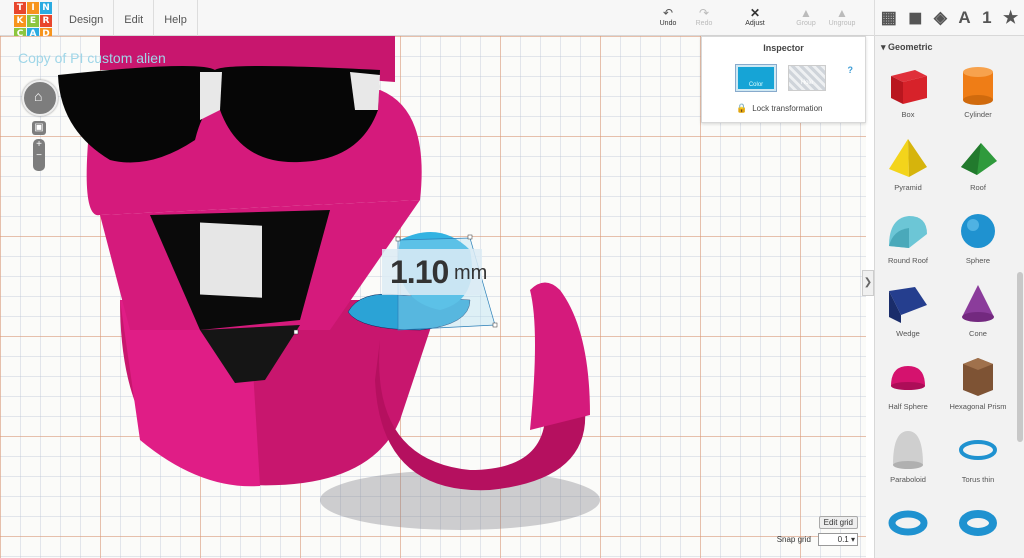 This screenshot has height=558, width=1024. What do you see at coordinates (978, 86) in the screenshot?
I see `cylinder-icon` at bounding box center [978, 86].